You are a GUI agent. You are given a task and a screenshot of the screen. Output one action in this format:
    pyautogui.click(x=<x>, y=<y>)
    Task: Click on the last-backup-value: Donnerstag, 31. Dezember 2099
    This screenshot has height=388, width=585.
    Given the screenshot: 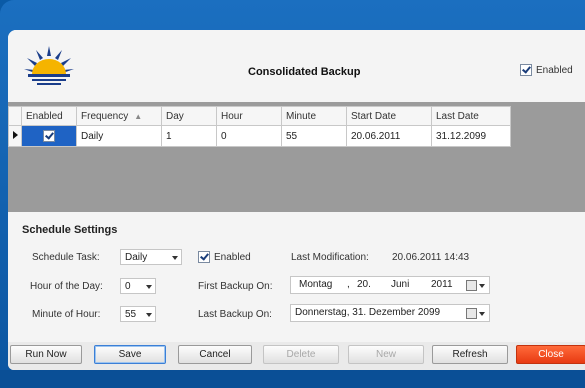 What is the action you would take?
    pyautogui.click(x=367, y=313)
    